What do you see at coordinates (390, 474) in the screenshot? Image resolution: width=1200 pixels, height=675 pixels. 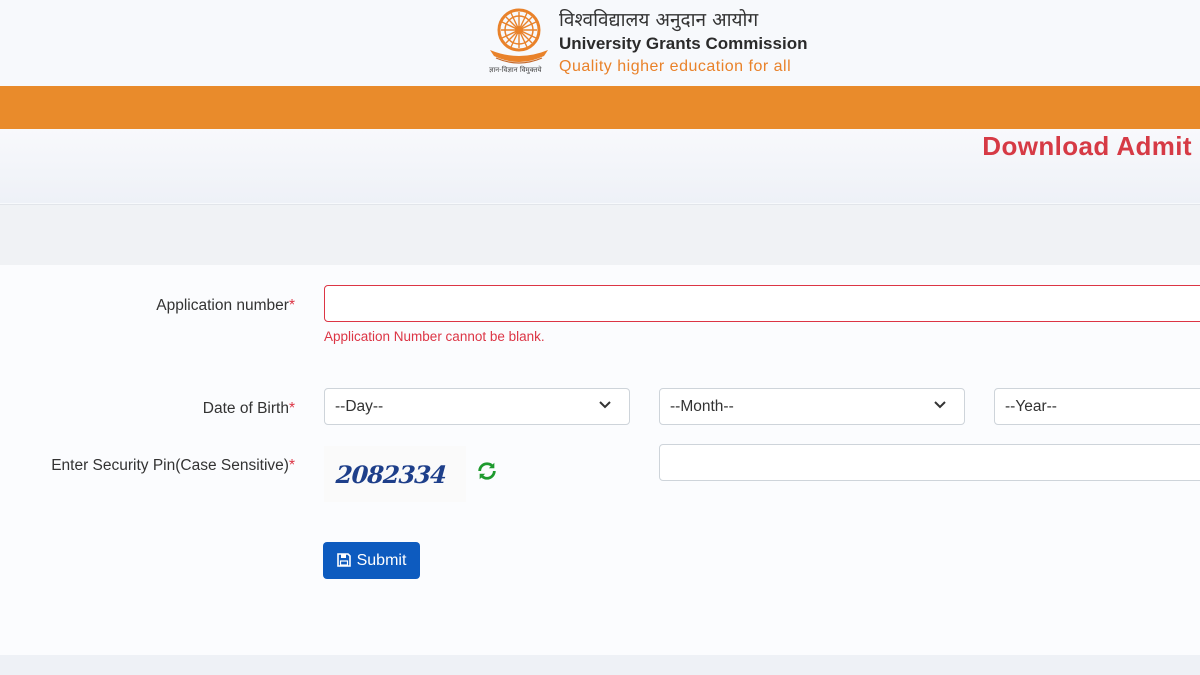 I see `captcha-text: 2082334` at bounding box center [390, 474].